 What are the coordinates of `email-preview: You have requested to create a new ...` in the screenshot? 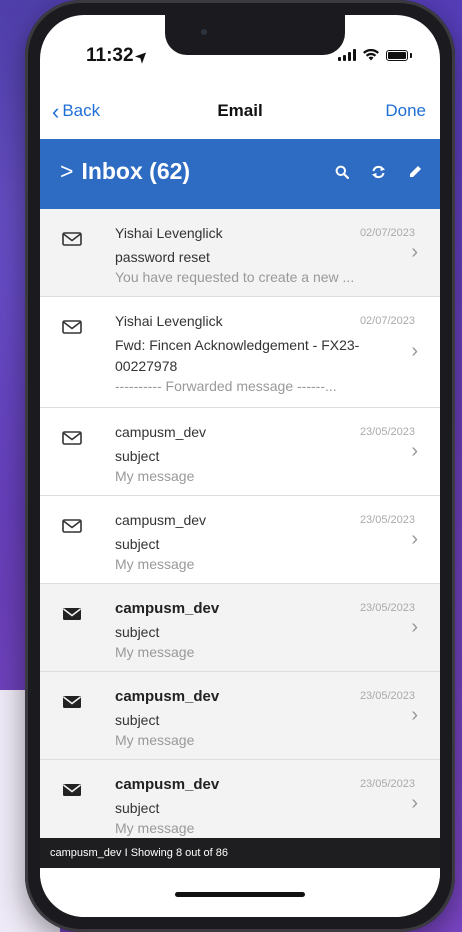 It's located at (235, 277).